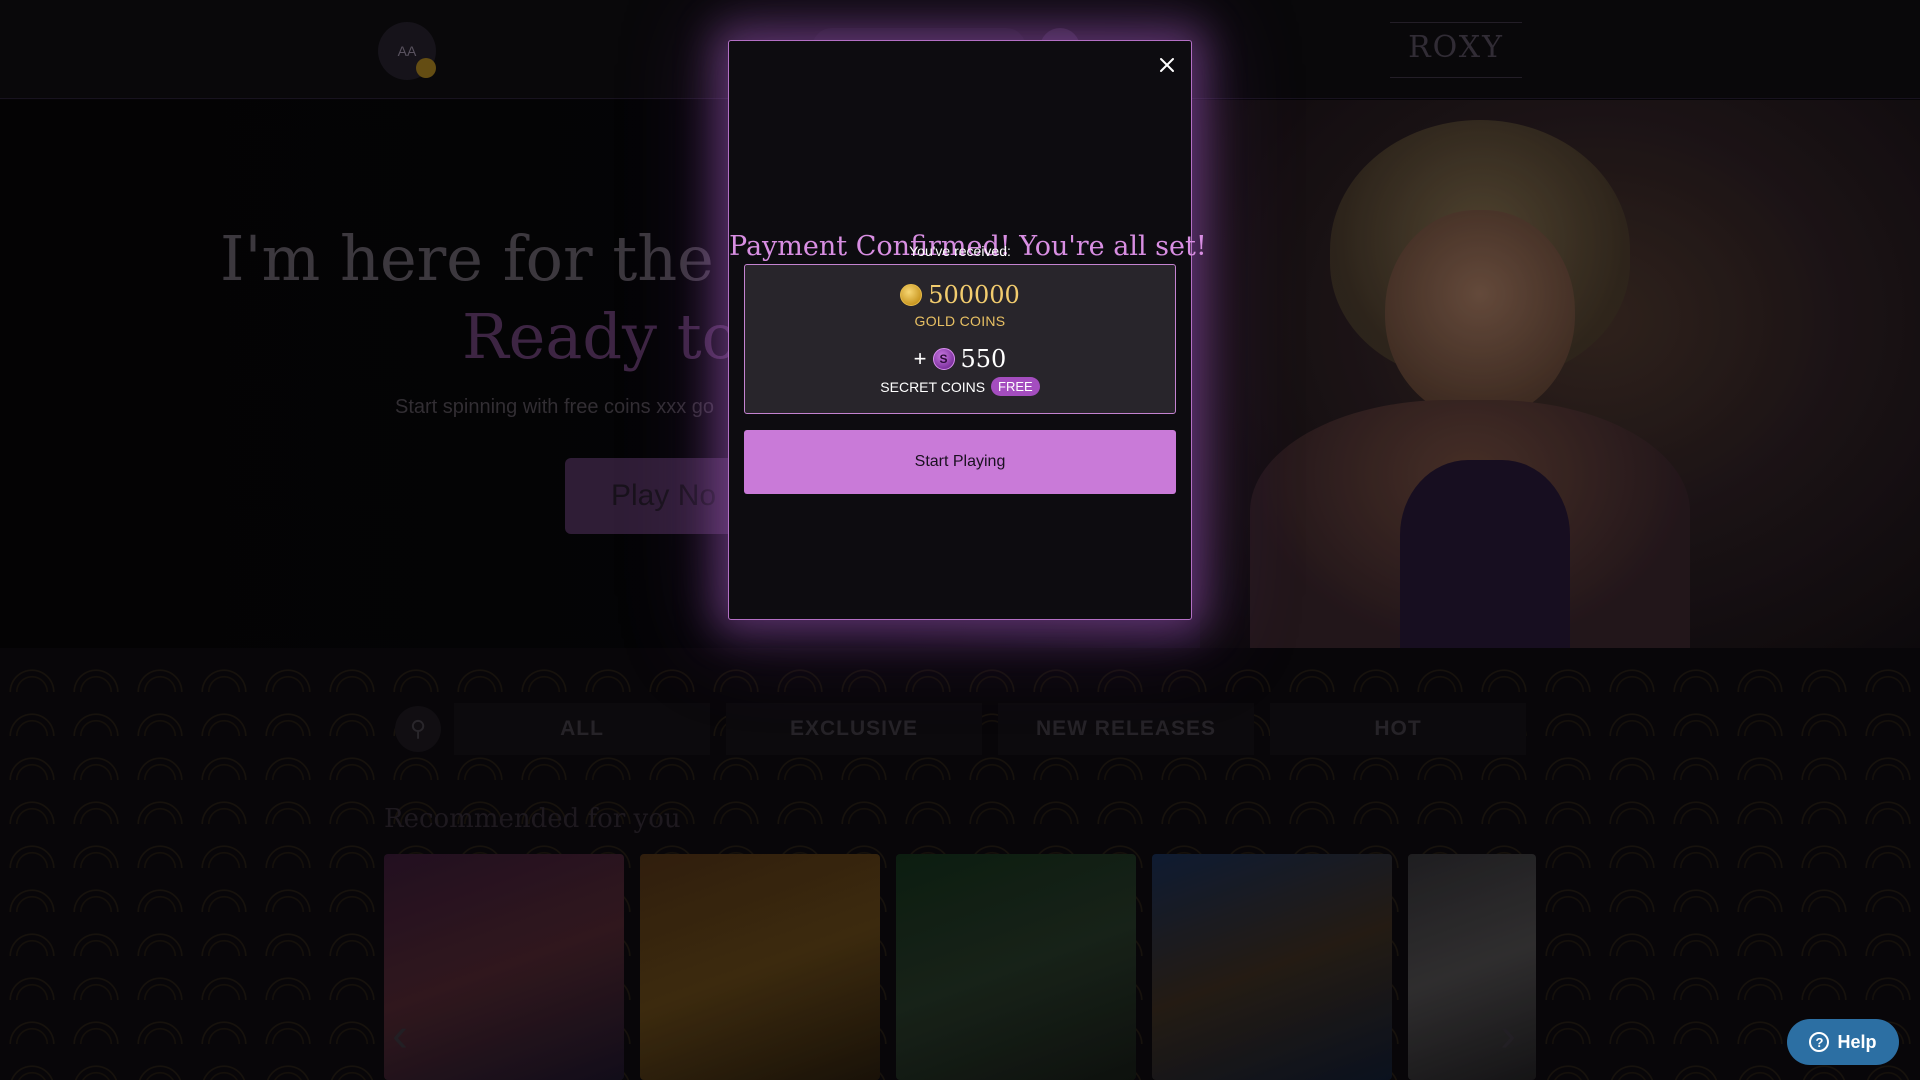 The image size is (1920, 1080). What do you see at coordinates (960, 321) in the screenshot?
I see `gold-coins-label: GOLD COINS` at bounding box center [960, 321].